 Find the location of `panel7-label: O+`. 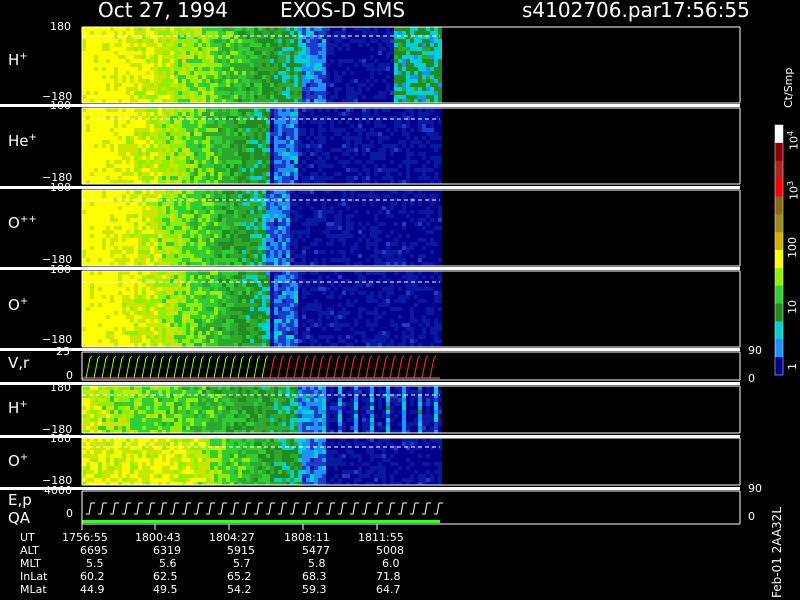

panel7-label: O+ is located at coordinates (18, 461).